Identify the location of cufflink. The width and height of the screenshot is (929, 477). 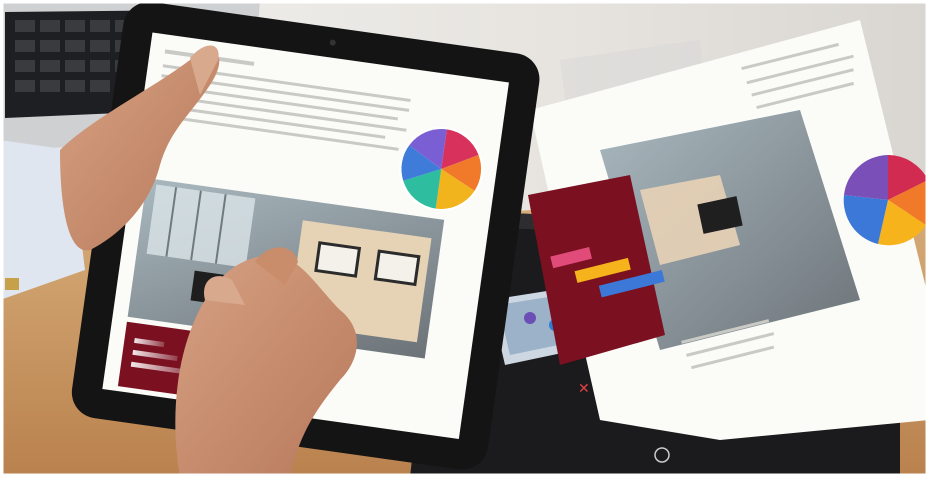
(12, 284).